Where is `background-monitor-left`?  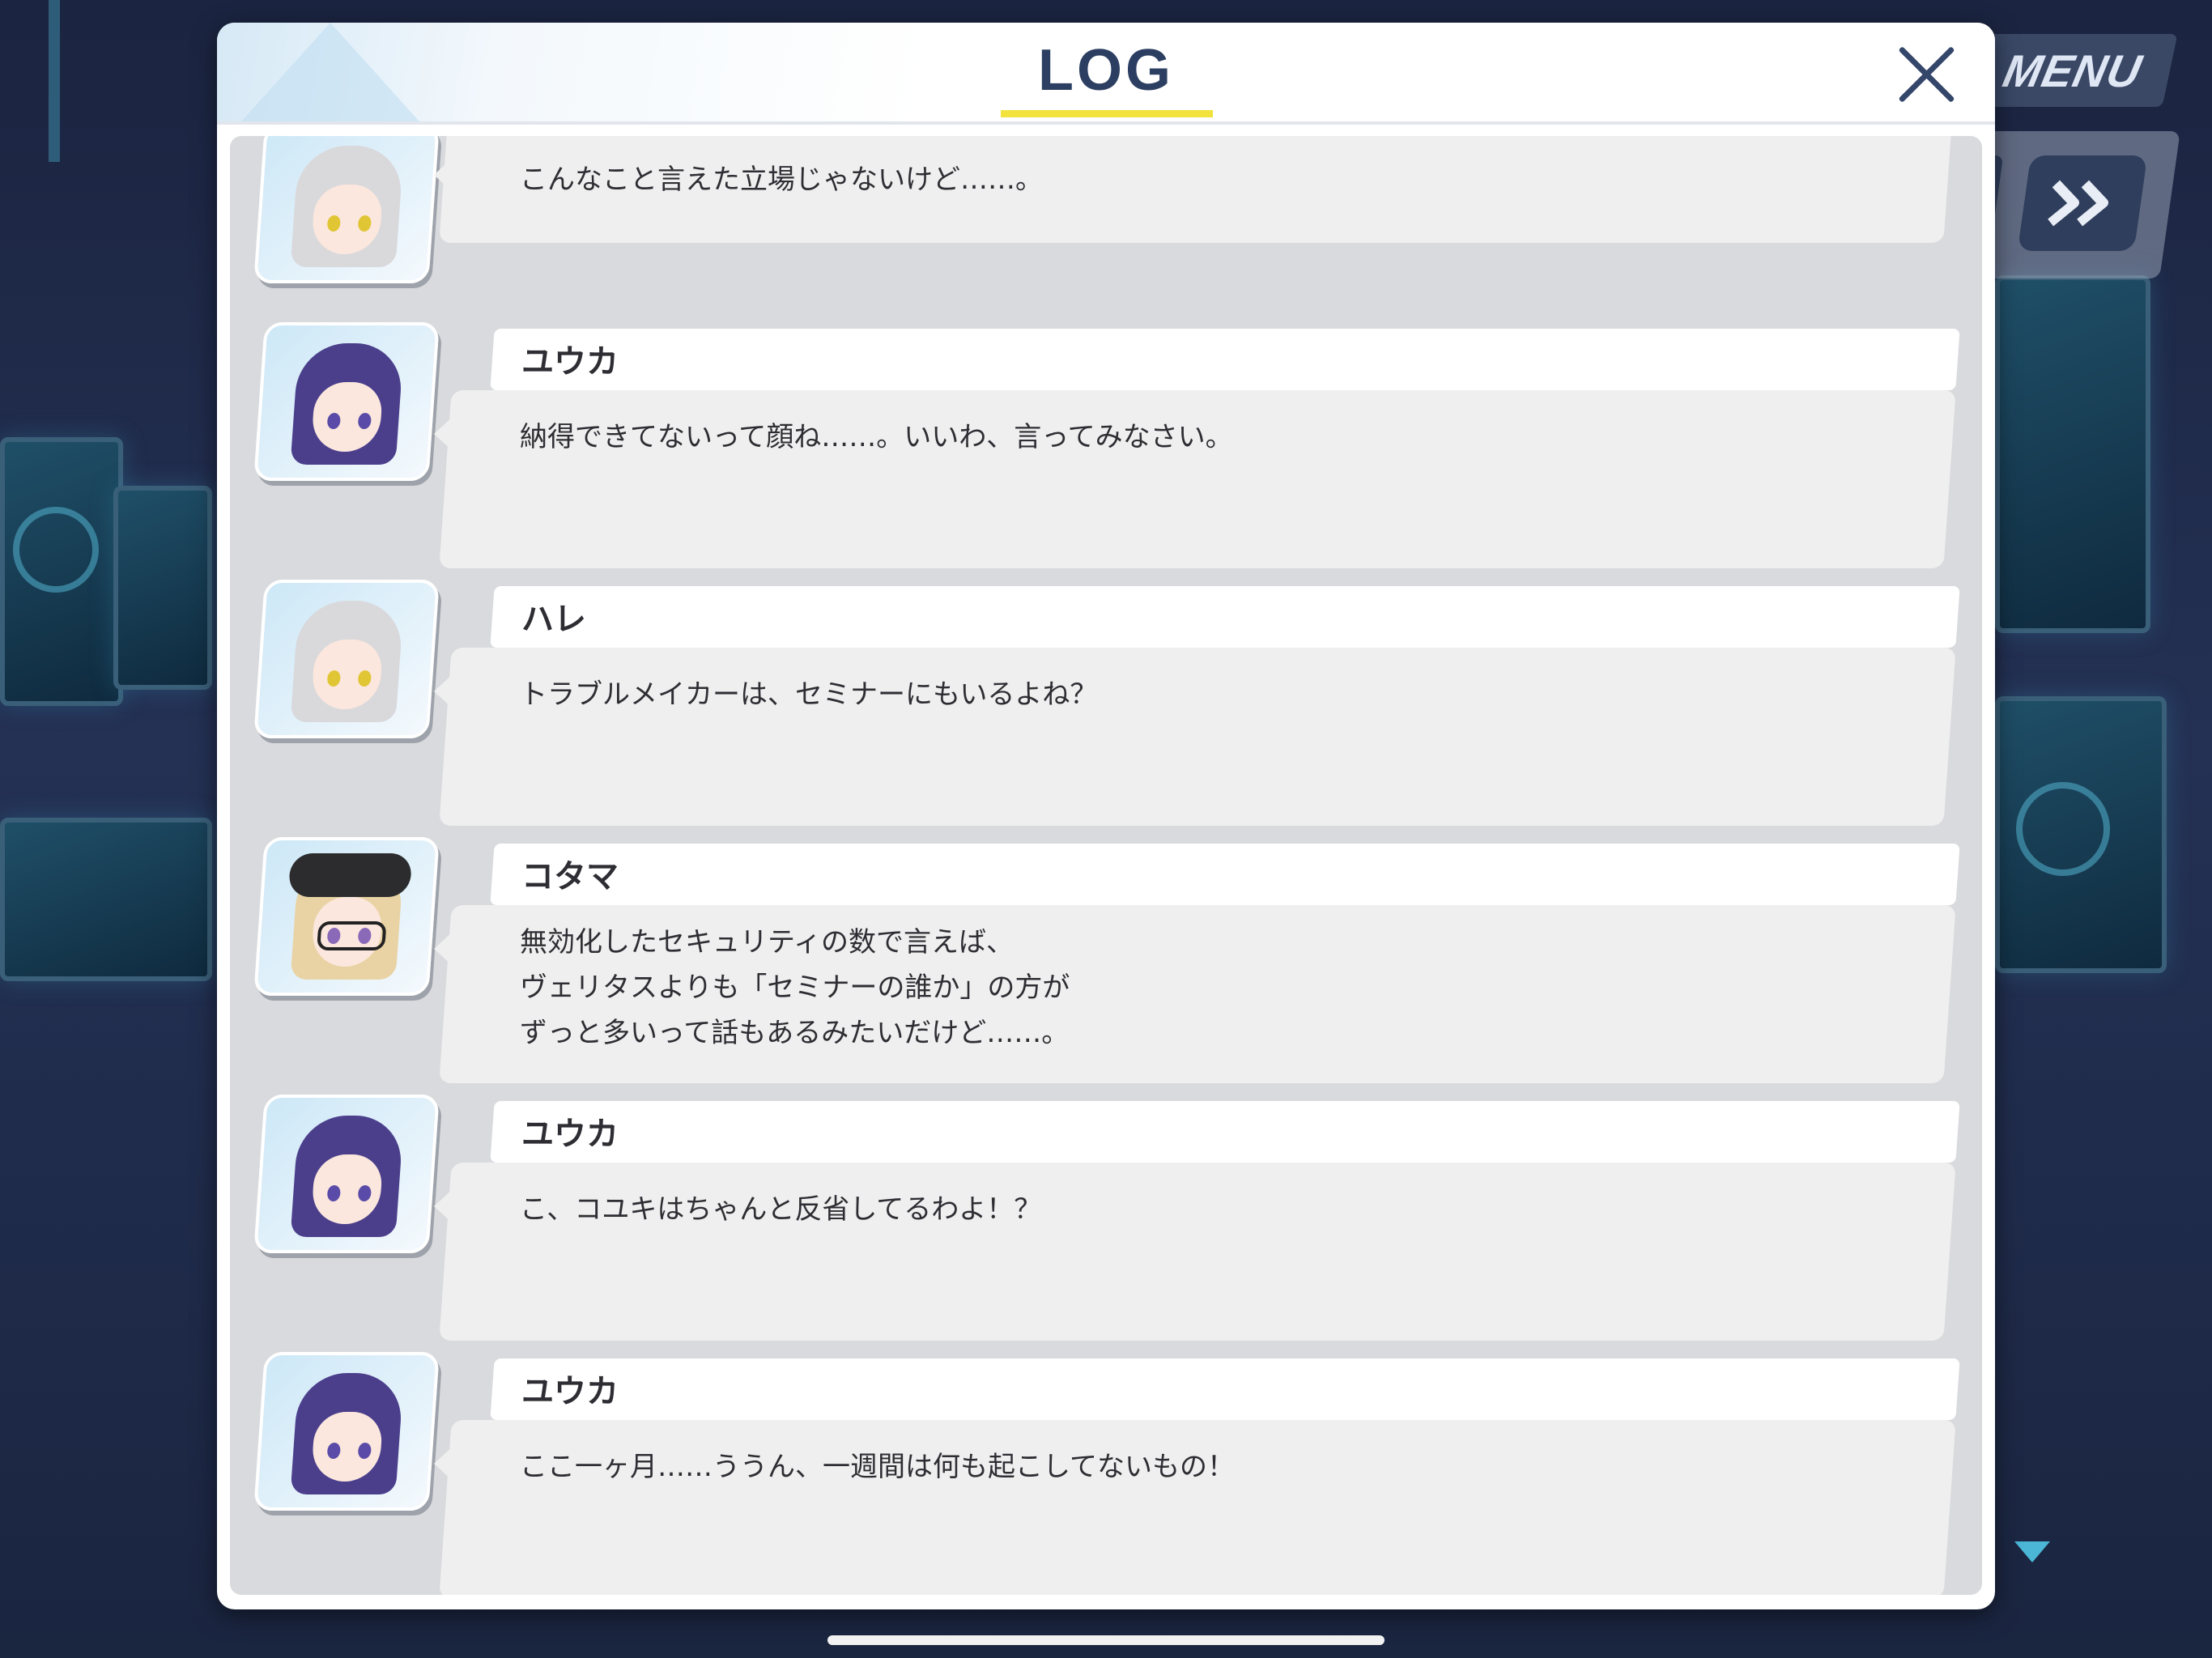 background-monitor-left is located at coordinates (62, 571).